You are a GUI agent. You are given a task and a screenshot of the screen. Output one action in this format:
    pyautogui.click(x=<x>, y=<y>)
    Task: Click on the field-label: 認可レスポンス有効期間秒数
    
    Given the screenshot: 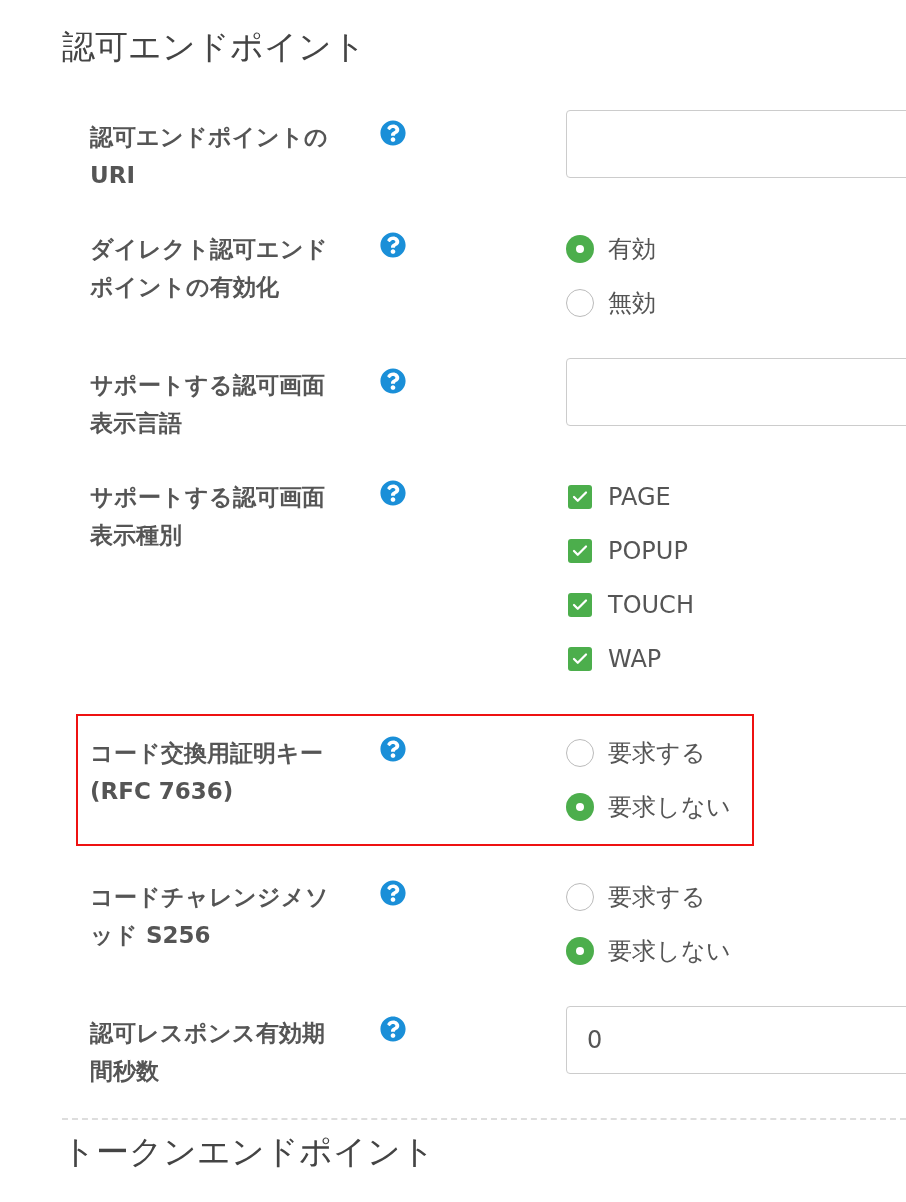 What is the action you would take?
    pyautogui.click(x=208, y=1052)
    